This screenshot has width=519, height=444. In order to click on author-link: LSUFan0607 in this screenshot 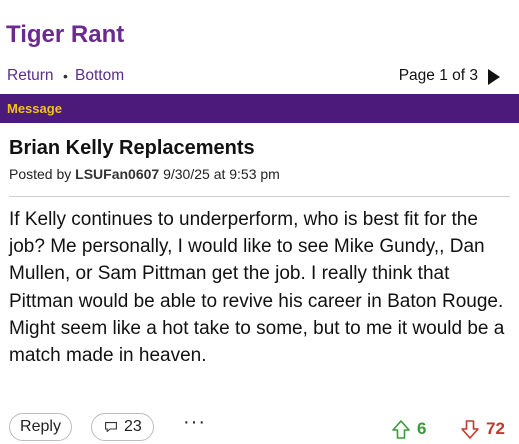, I will do `click(117, 174)`.